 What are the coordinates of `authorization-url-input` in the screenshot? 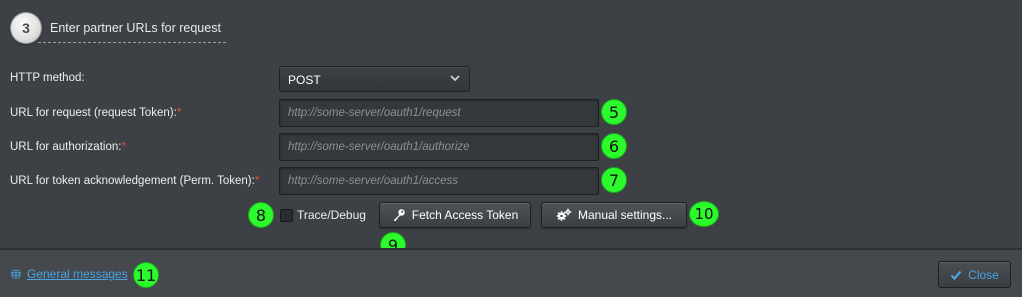 It's located at (439, 147).